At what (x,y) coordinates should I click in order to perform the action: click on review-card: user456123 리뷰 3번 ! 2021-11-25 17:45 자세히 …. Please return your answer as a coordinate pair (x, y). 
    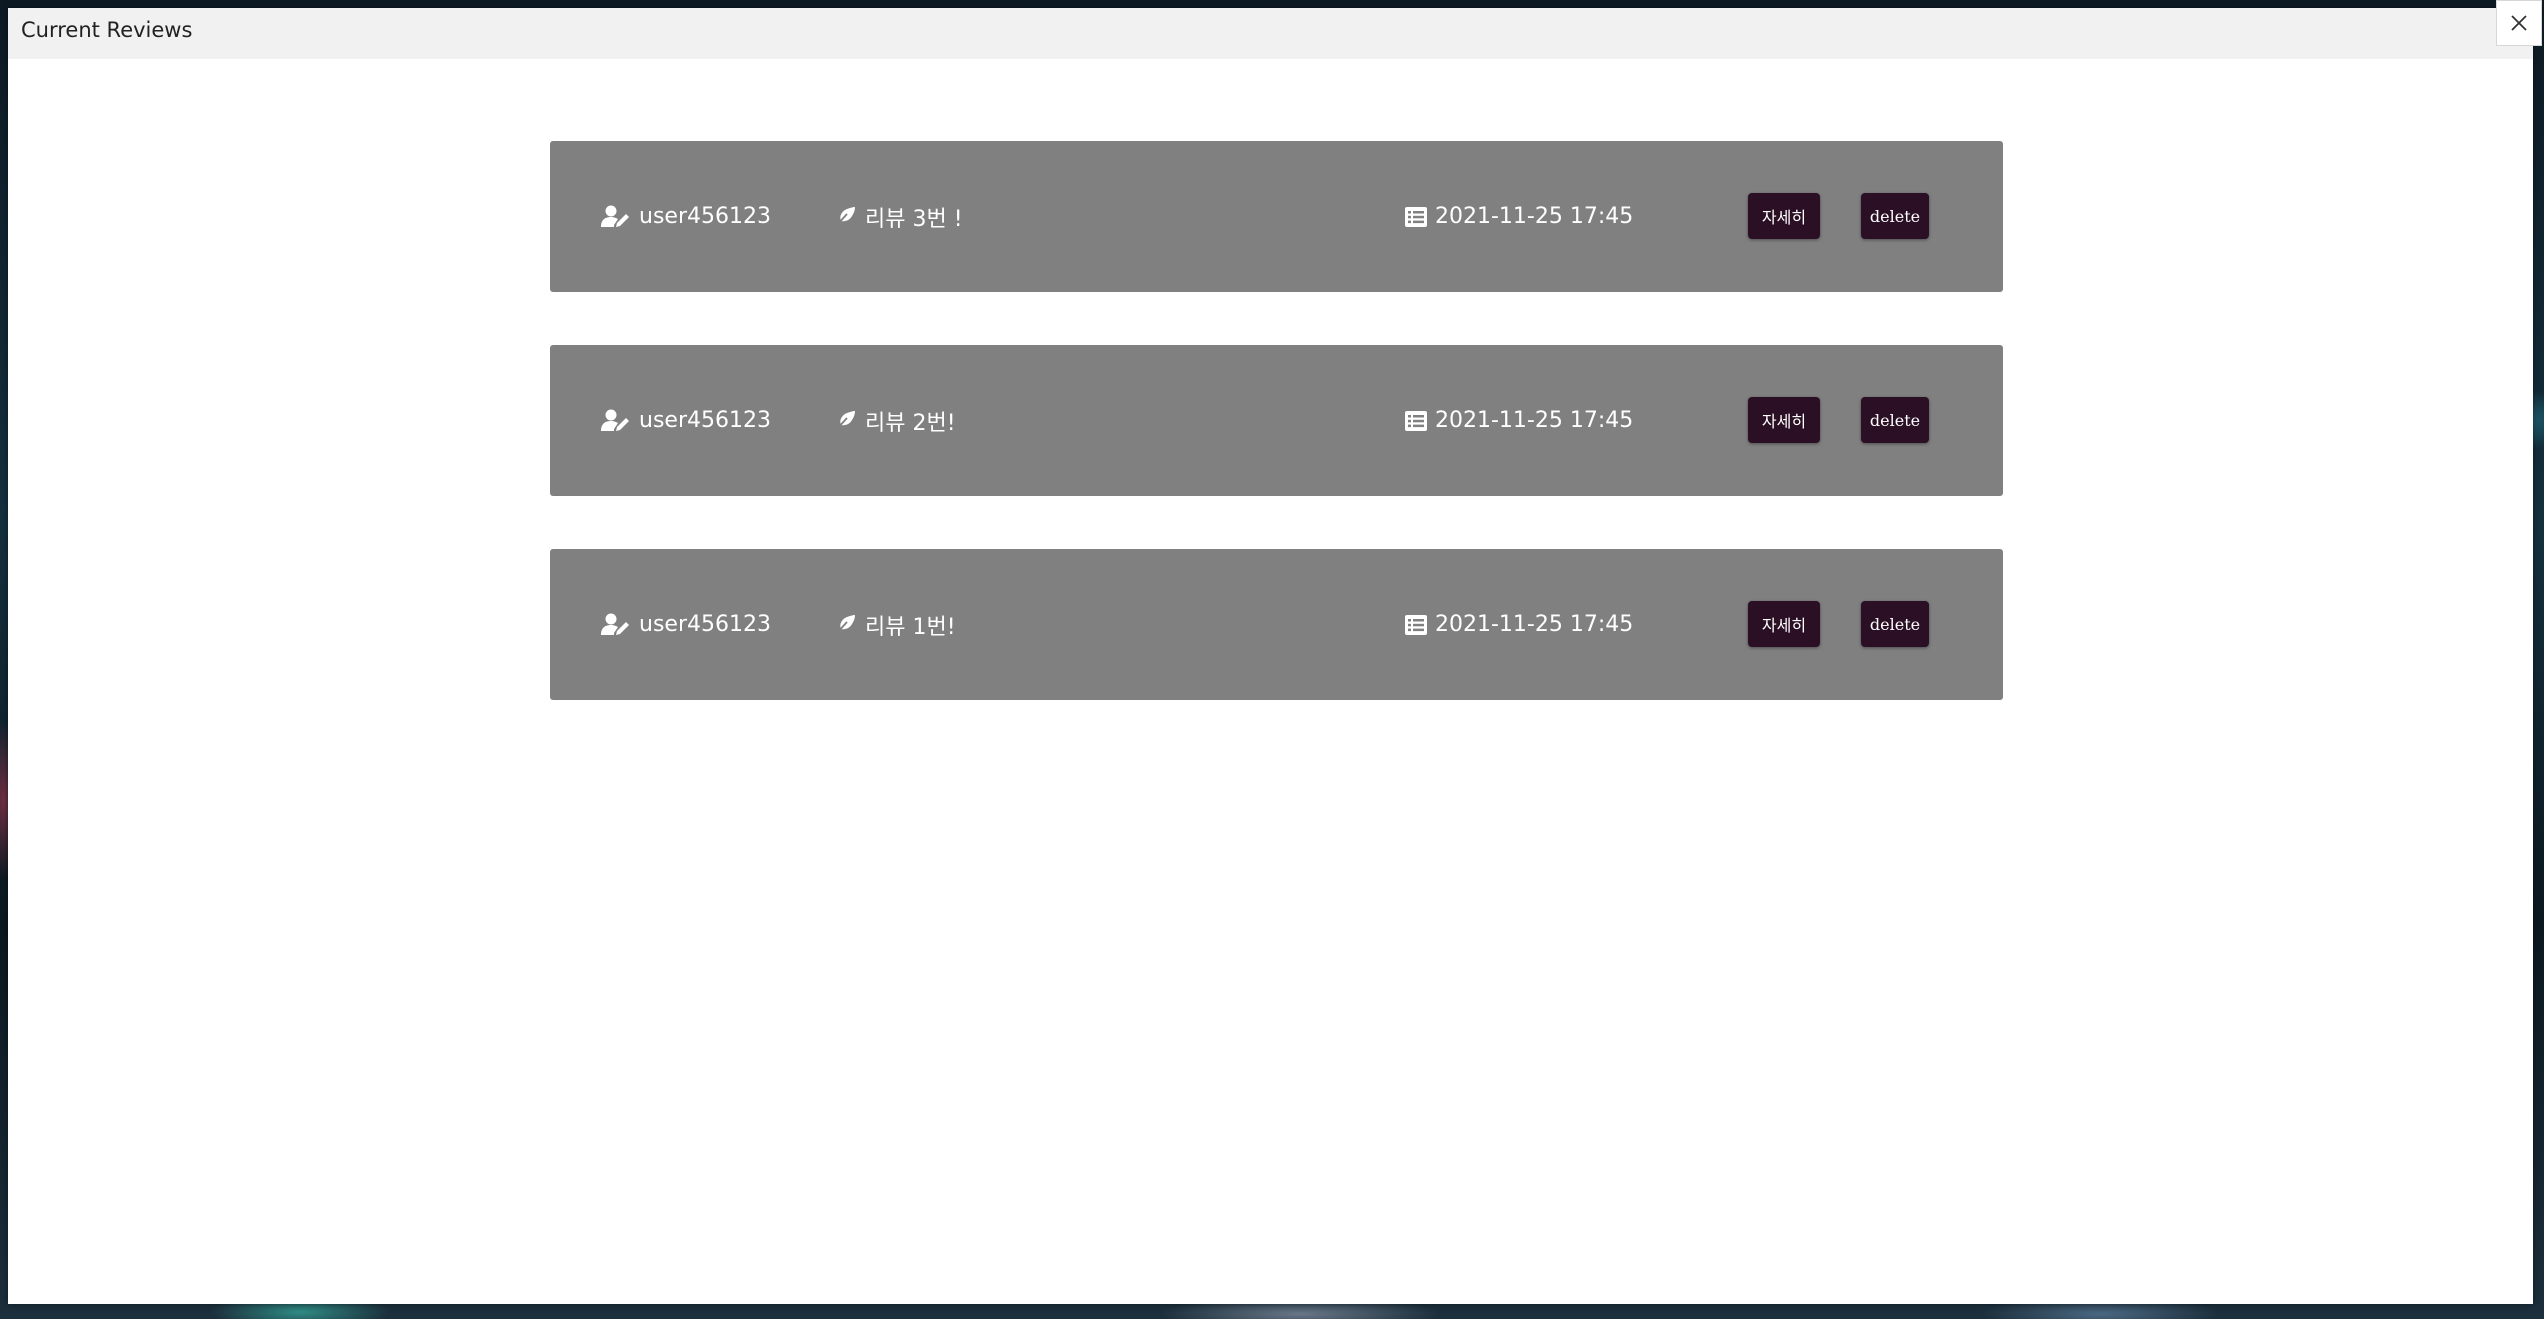
    Looking at the image, I should click on (1276, 216).